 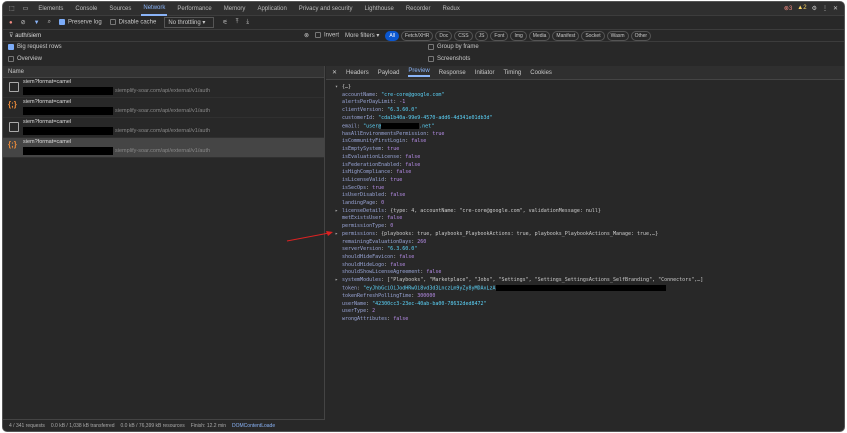 What do you see at coordinates (327, 35) in the screenshot?
I see `invert-checkbox: Invert` at bounding box center [327, 35].